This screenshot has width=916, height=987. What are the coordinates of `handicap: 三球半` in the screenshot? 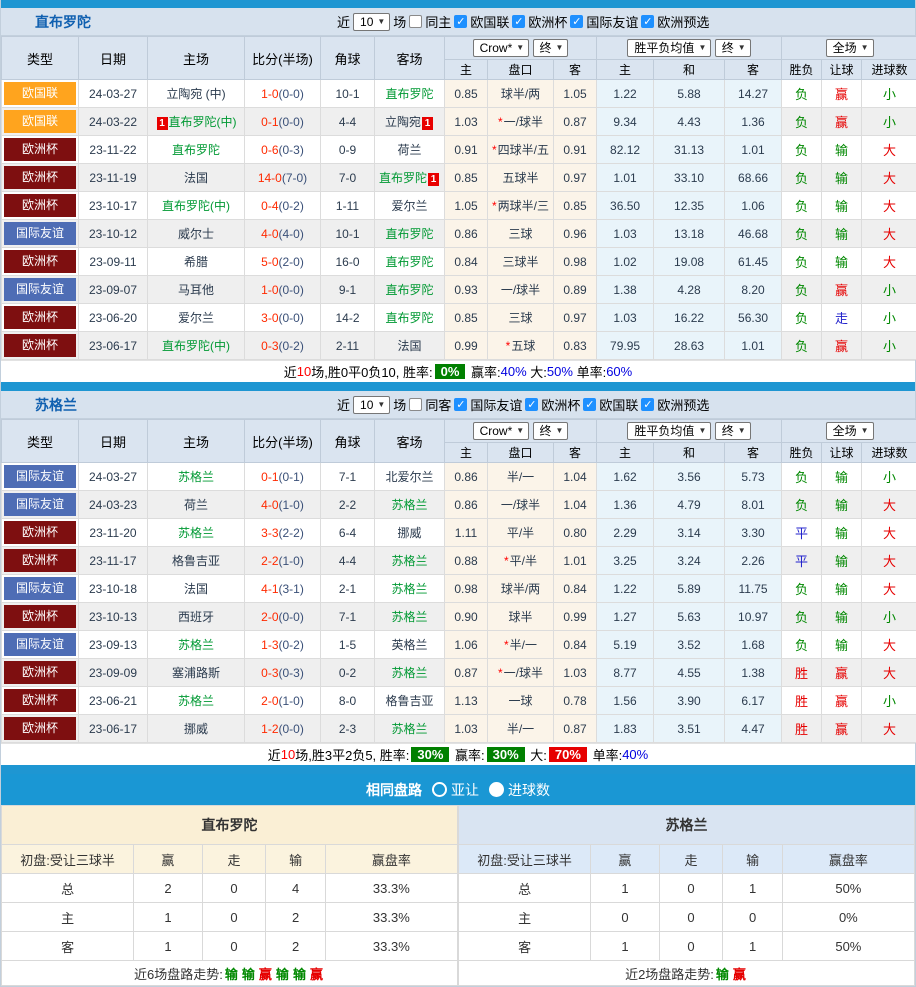 It's located at (521, 262).